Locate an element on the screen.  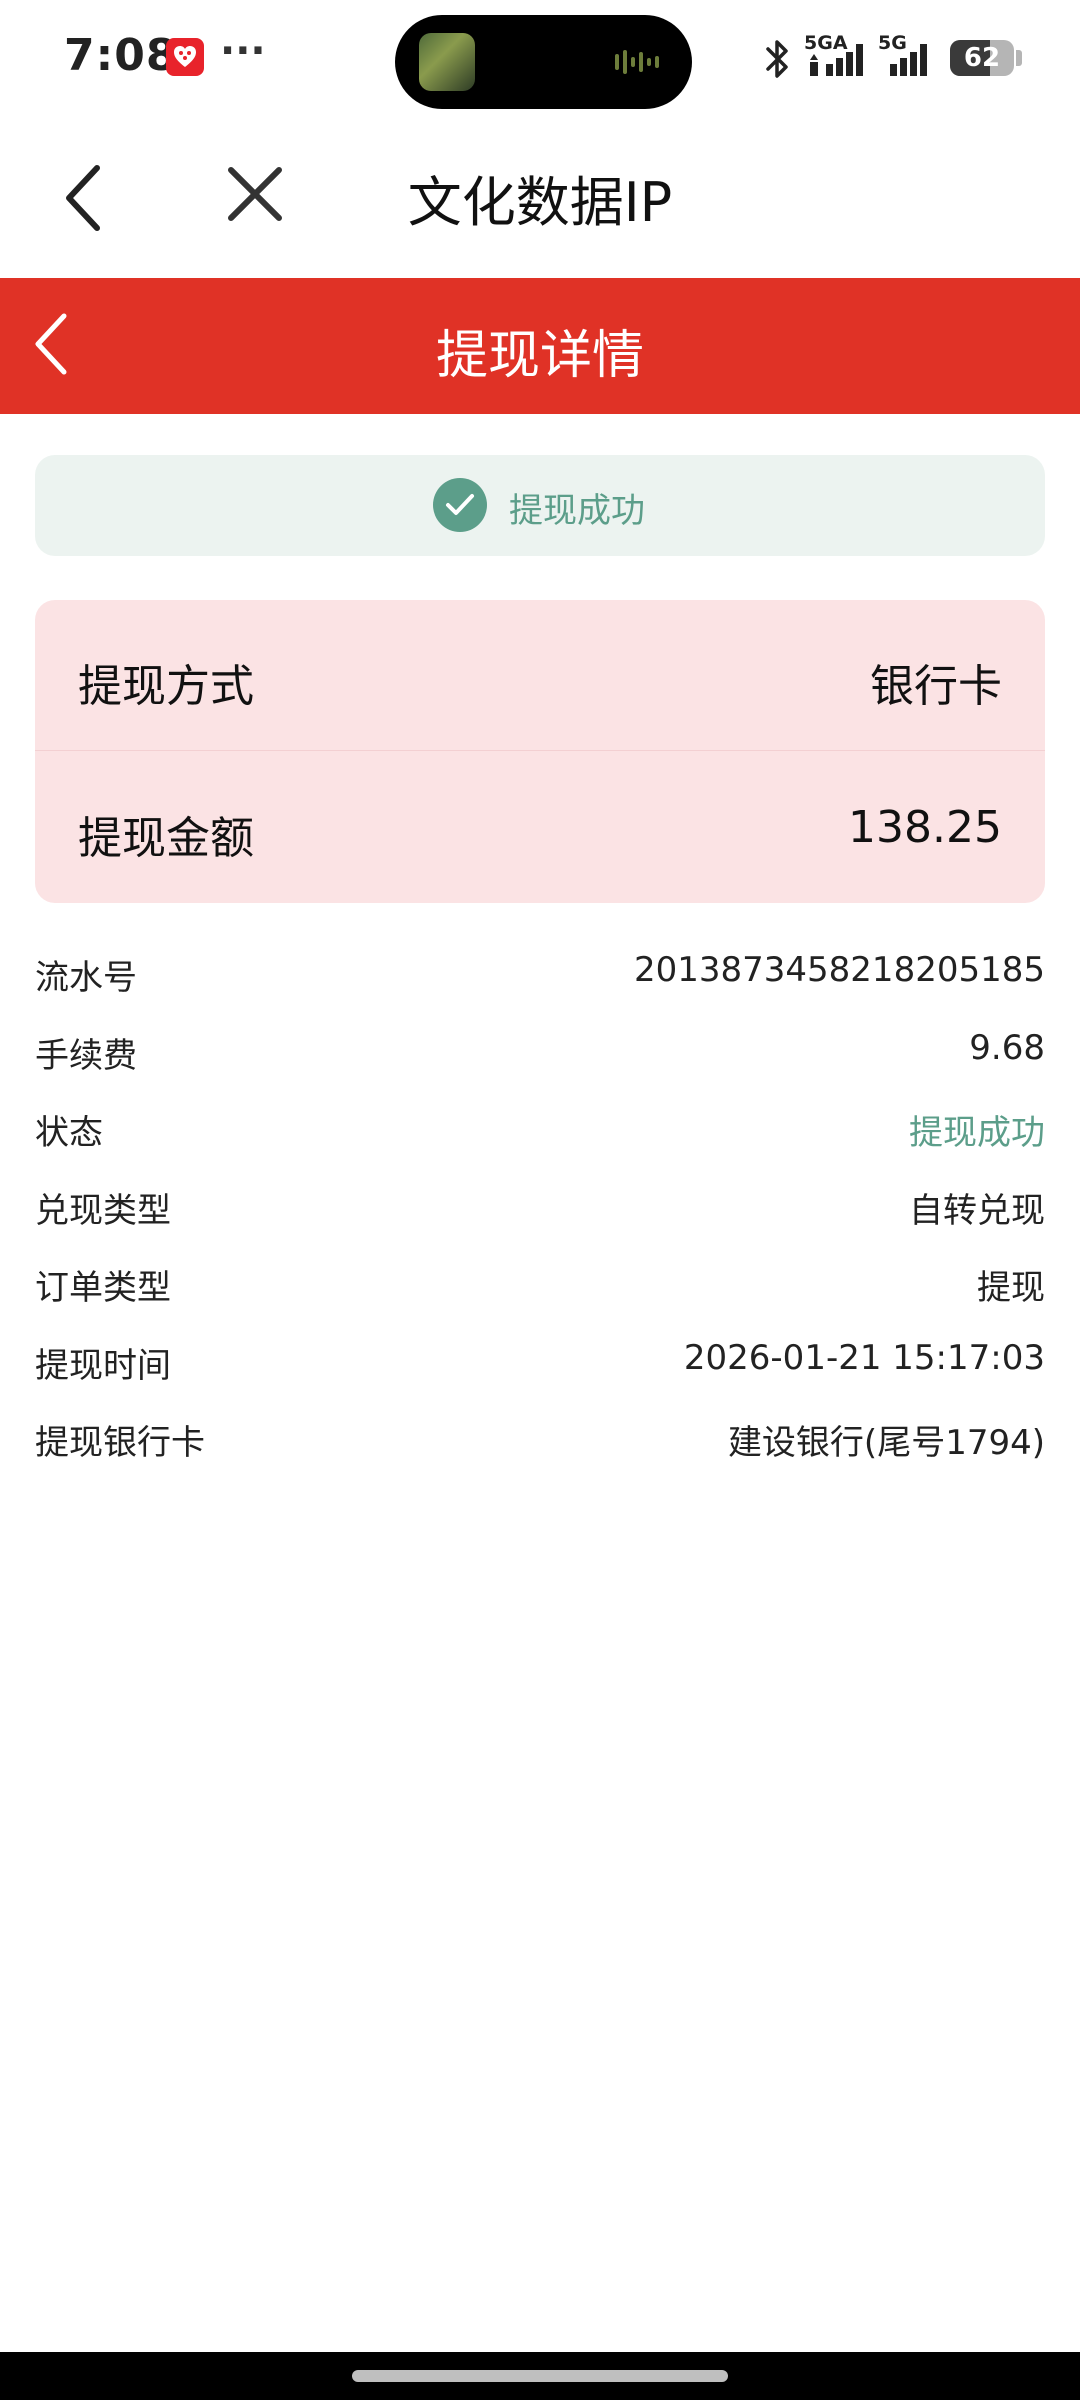
status-banner: 提现成功 is located at coordinates (540, 505).